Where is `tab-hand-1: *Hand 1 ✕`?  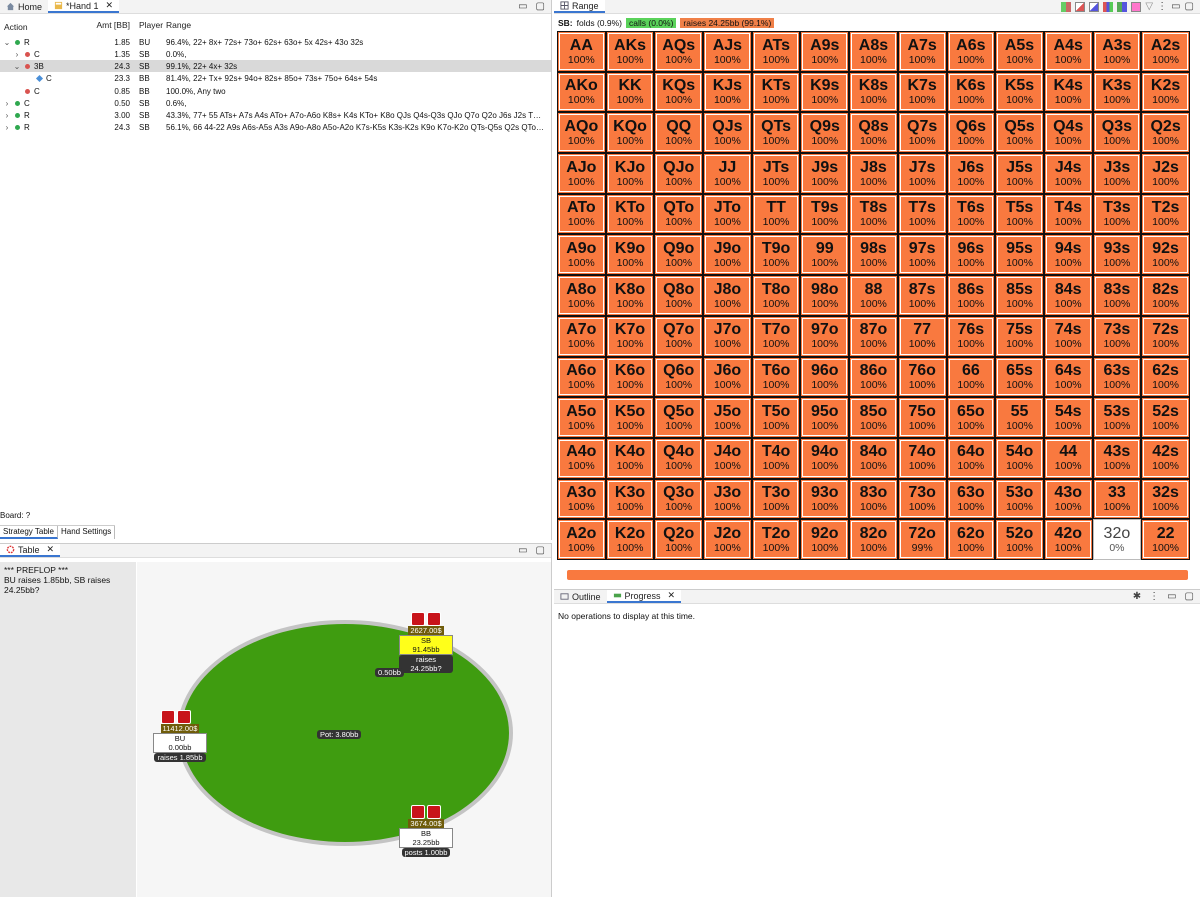
tab-hand-1: *Hand 1 ✕ is located at coordinates (84, 6).